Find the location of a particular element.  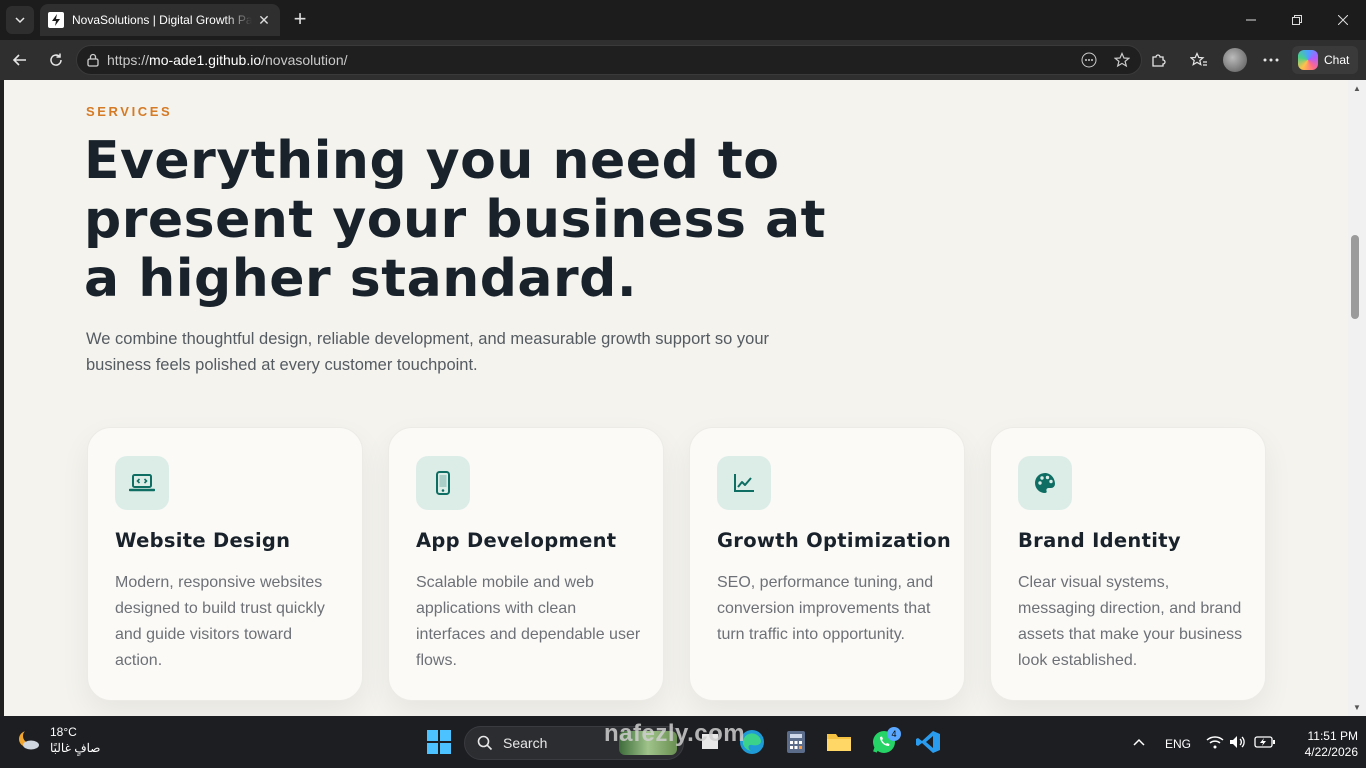

system-clock: 11:51 PM 4/22/2026 is located at coordinates (1322, 744).